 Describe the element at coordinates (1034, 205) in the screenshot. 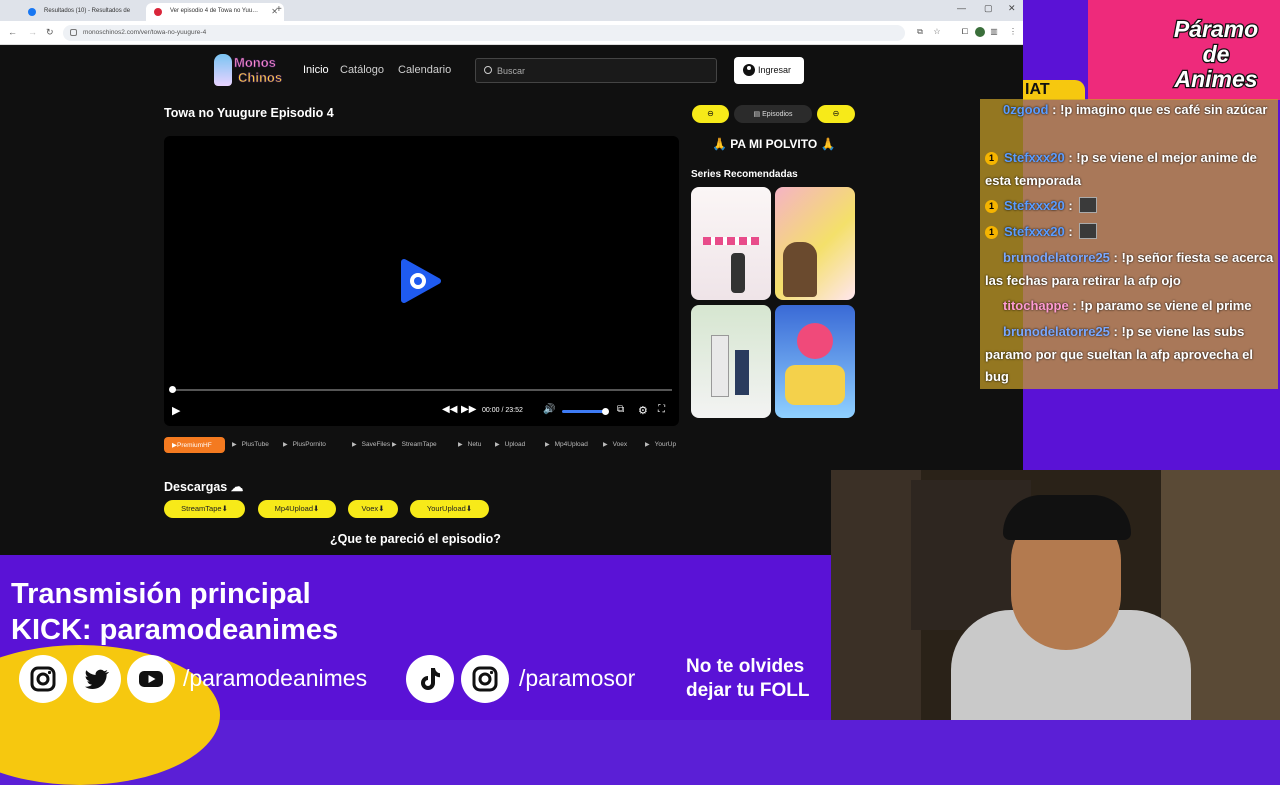

I see `chat-username: Stefxxx20` at that location.